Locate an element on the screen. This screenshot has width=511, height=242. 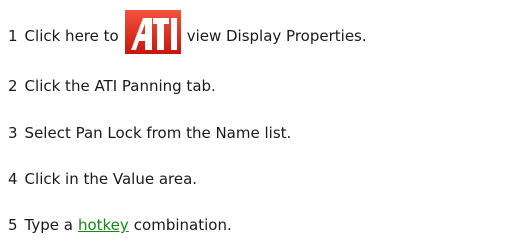
step-5: 5 Type a hotkey combination. is located at coordinates (120, 225).